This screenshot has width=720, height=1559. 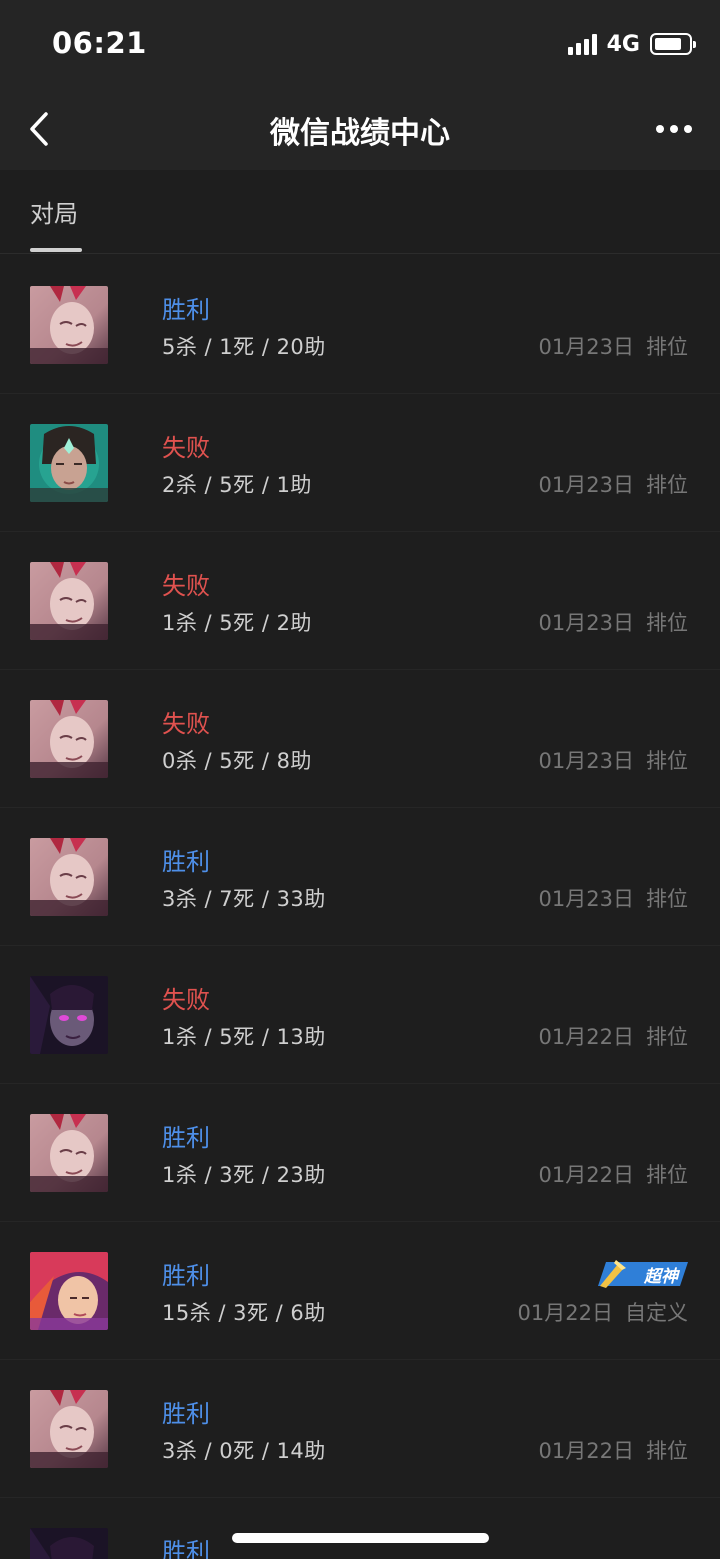 I want to click on legendary-badge-icon: 超神, so click(x=642, y=1274).